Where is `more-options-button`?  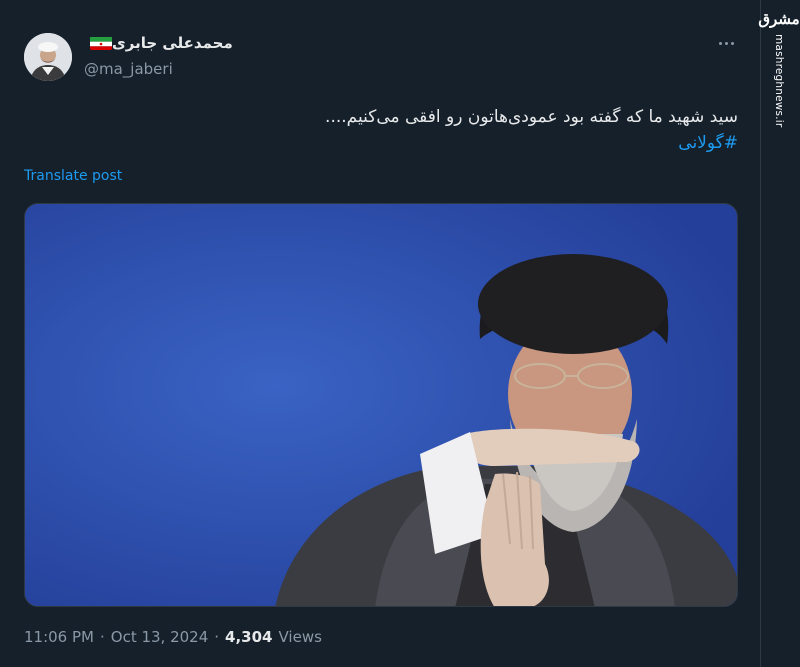 more-options-button is located at coordinates (726, 43).